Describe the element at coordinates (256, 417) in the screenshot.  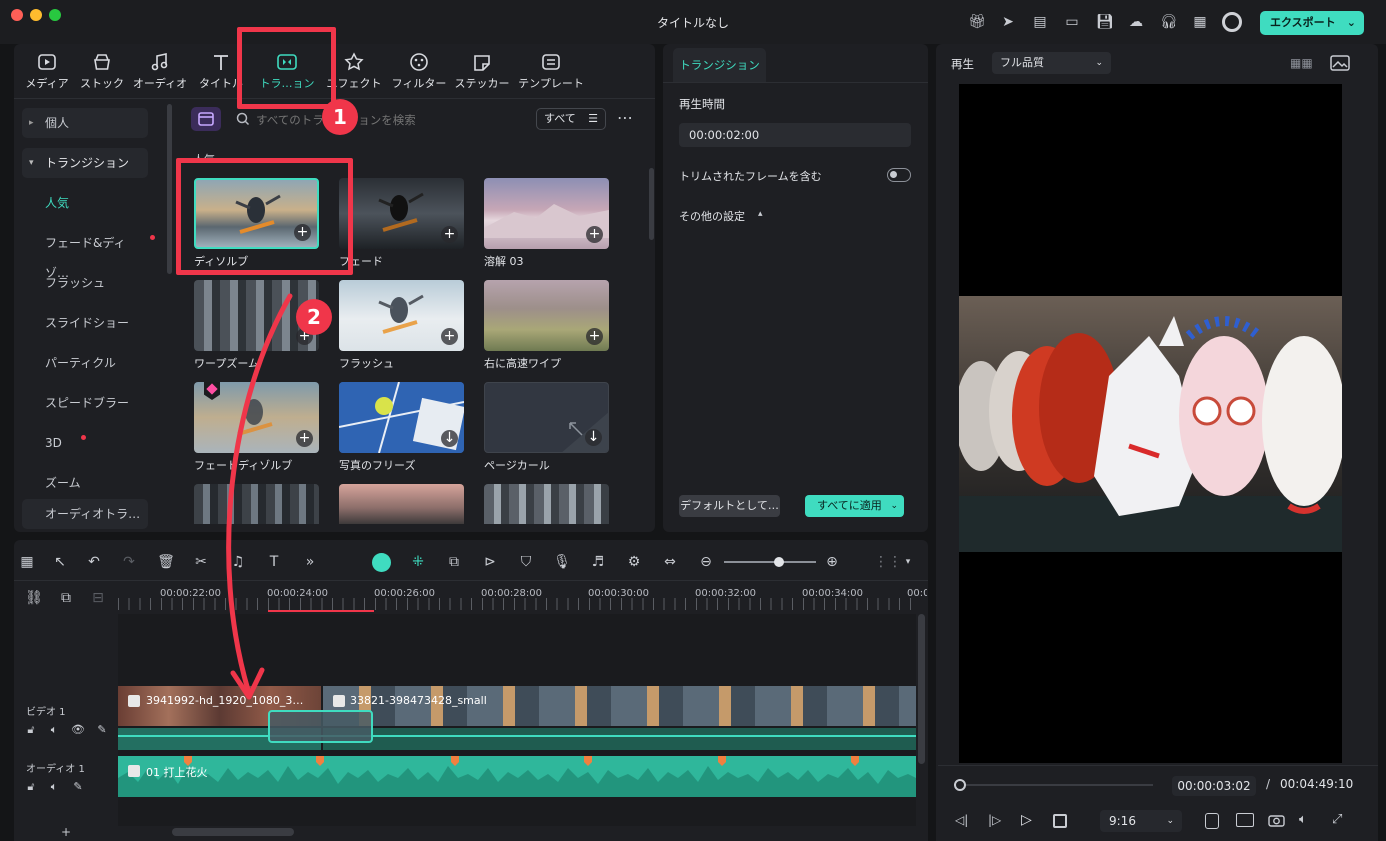
I see `transition-thumb-fade-dissolve: +` at that location.